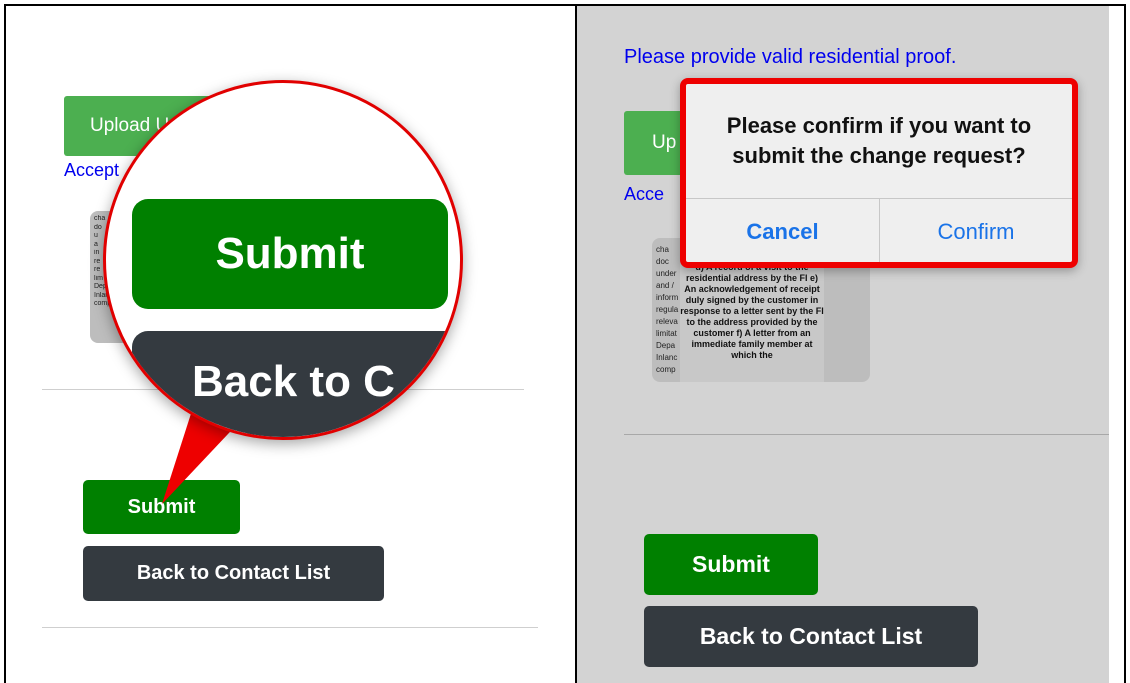  I want to click on document-text-line: under, so click(666, 273).